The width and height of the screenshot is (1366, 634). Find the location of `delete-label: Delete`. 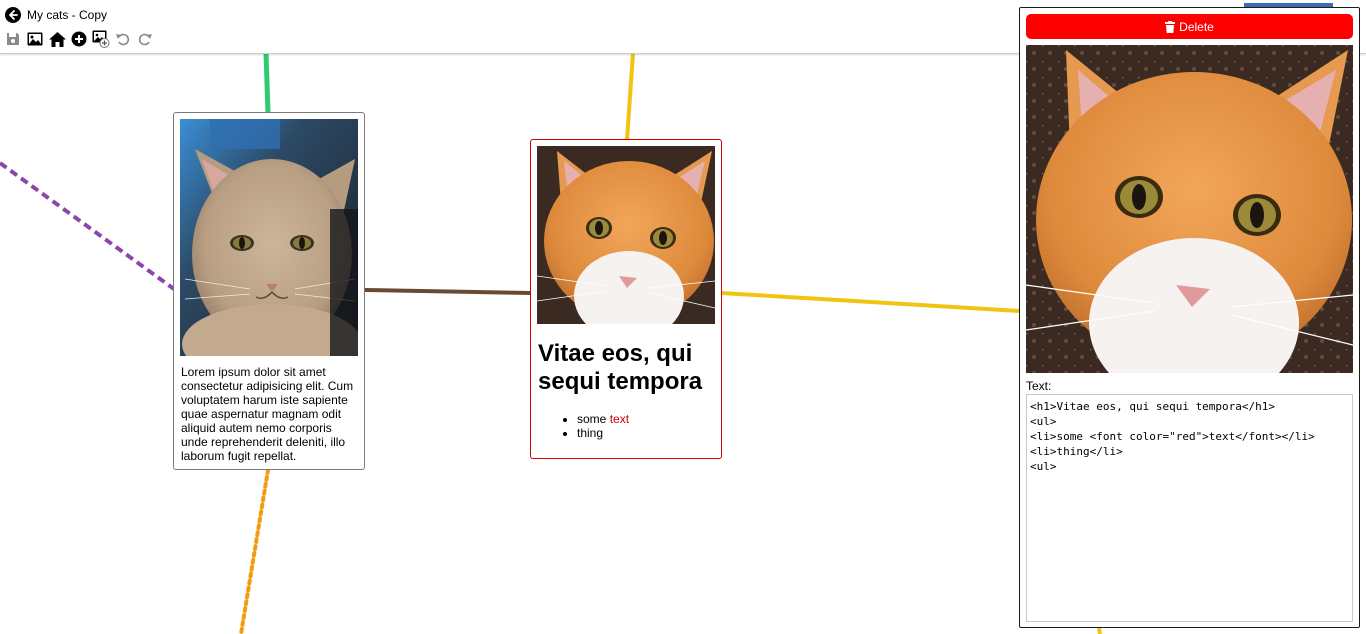

delete-label: Delete is located at coordinates (1196, 26).